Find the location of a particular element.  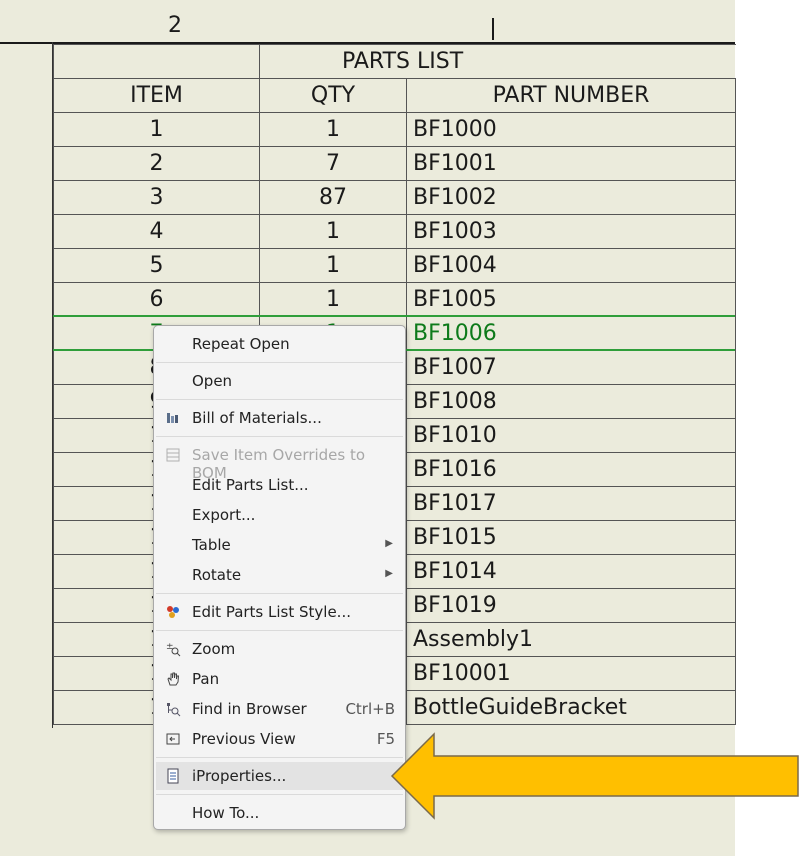

style-icon is located at coordinates (173, 612).